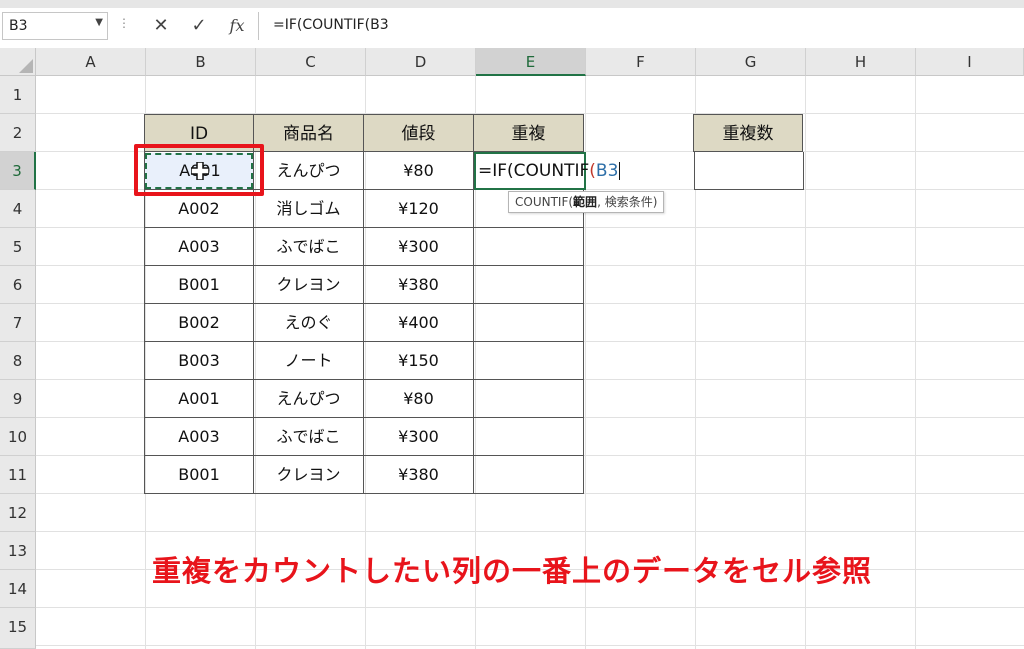 Image resolution: width=1024 pixels, height=649 pixels. I want to click on row-header-1: 1, so click(18, 95).